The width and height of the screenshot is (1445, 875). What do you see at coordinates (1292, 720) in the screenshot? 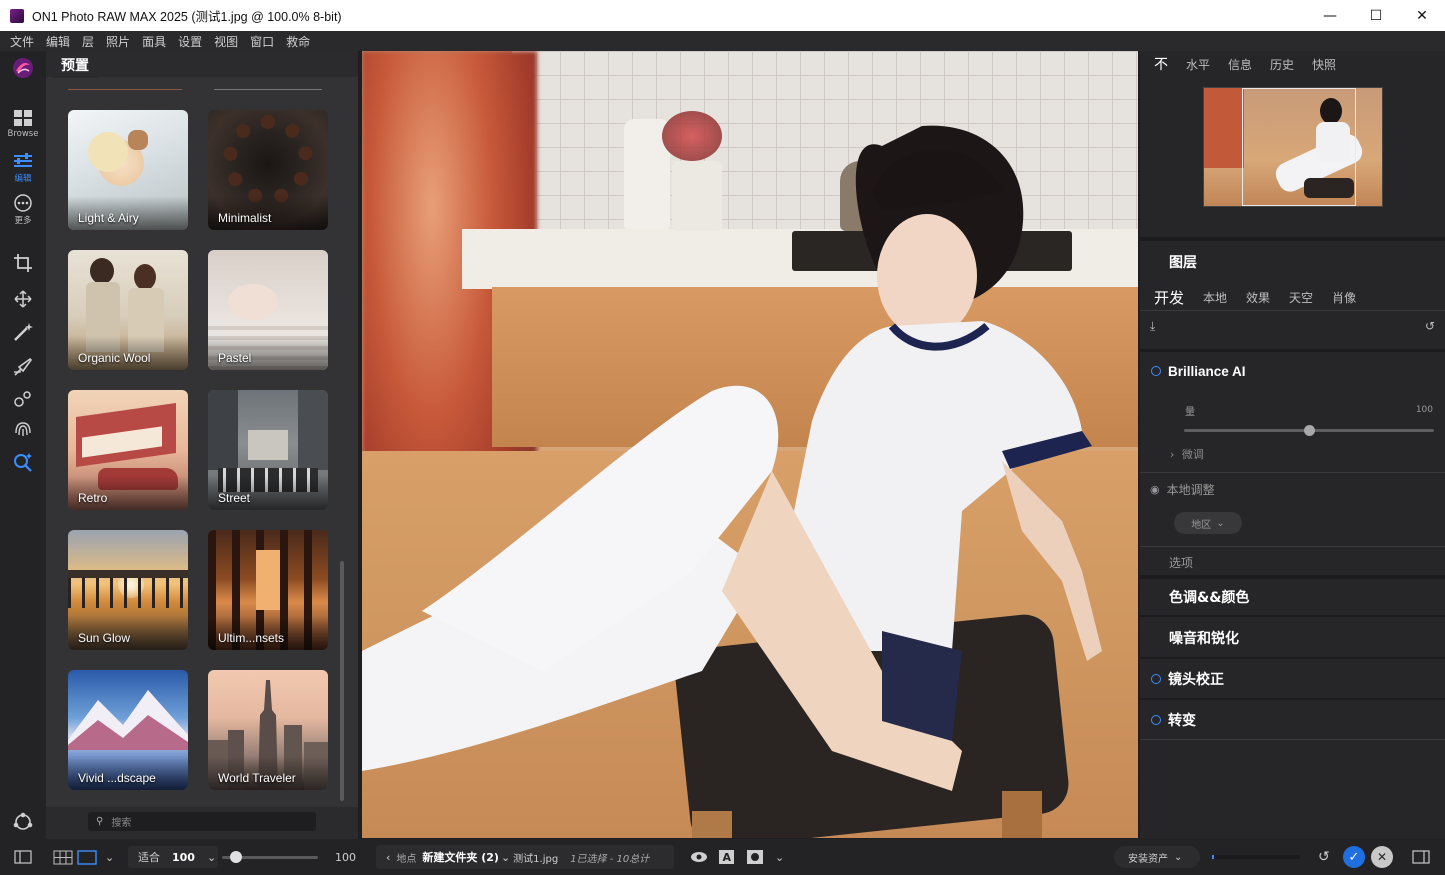
I see `transform-header: 转变` at bounding box center [1292, 720].